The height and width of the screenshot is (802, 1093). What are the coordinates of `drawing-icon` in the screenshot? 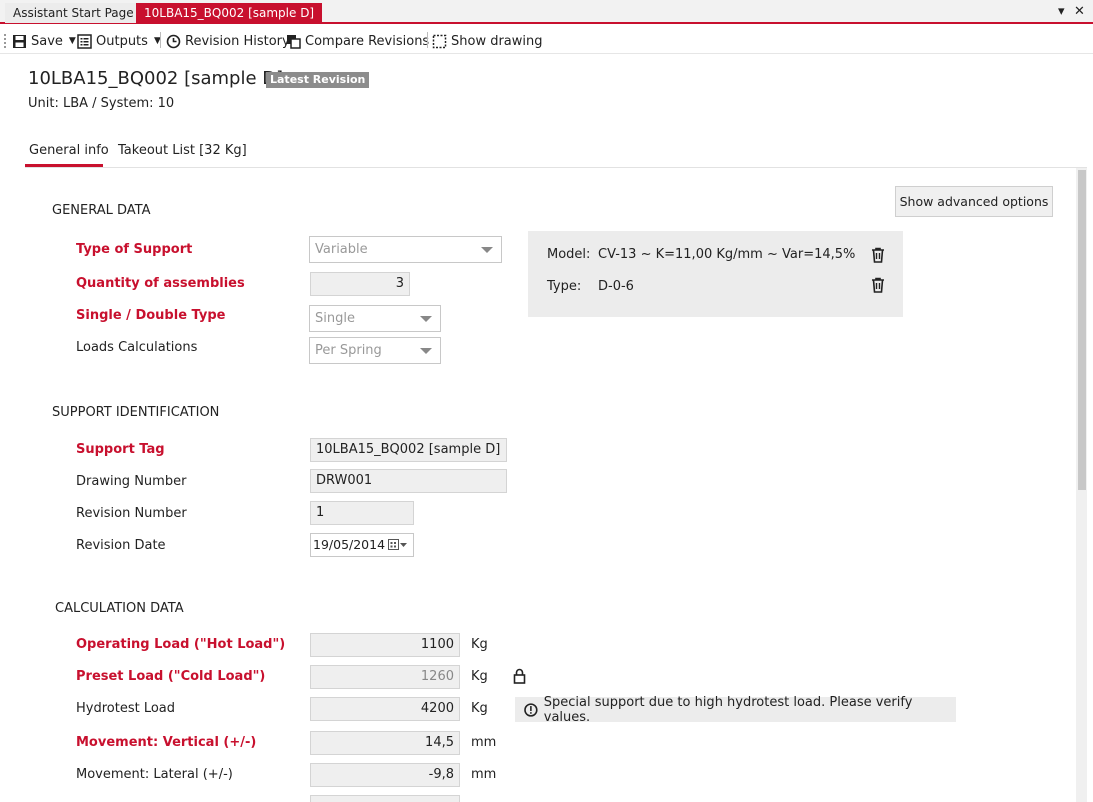 It's located at (439, 41).